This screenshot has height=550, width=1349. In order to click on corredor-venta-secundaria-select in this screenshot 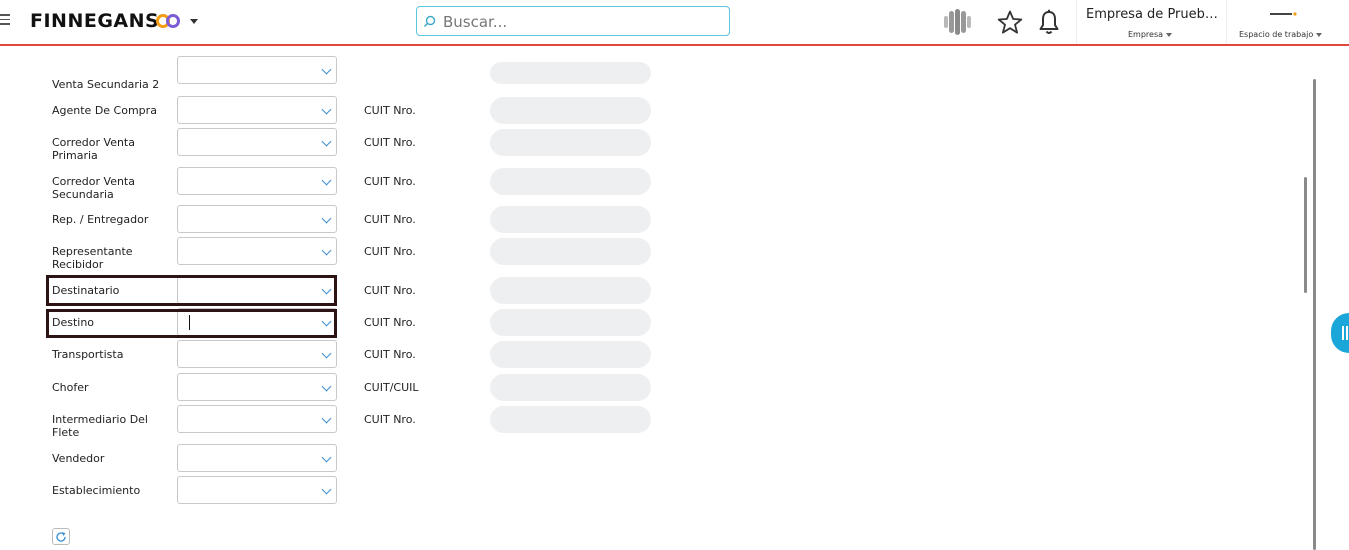, I will do `click(257, 181)`.